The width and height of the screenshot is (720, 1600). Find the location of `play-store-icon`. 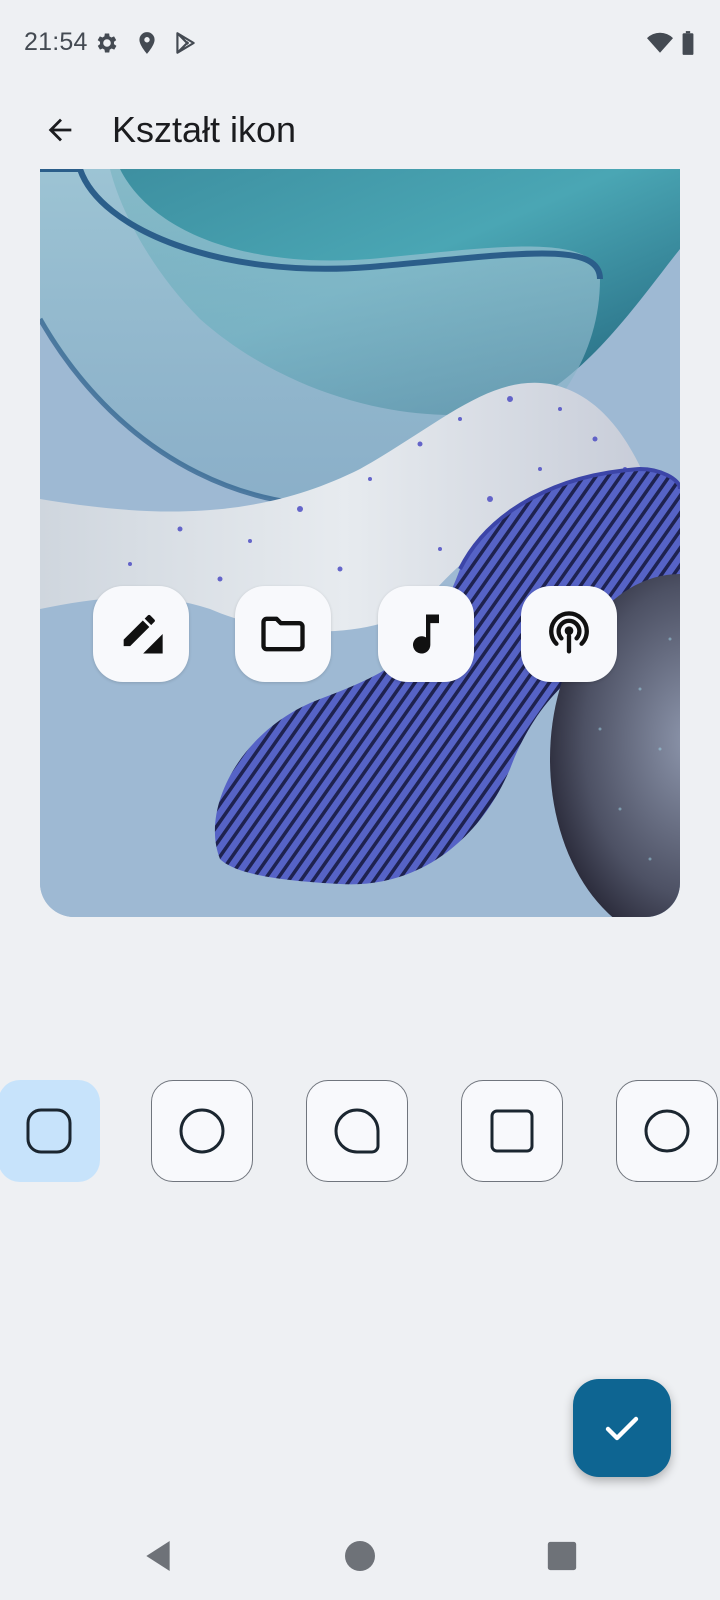

play-store-icon is located at coordinates (185, 43).